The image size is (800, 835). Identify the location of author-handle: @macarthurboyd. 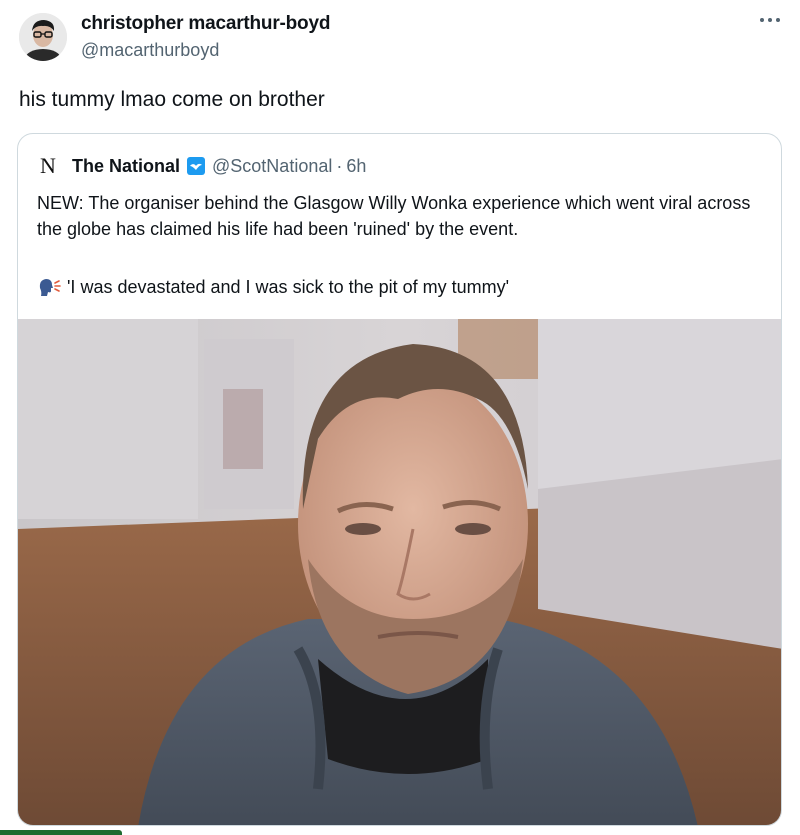
(150, 50).